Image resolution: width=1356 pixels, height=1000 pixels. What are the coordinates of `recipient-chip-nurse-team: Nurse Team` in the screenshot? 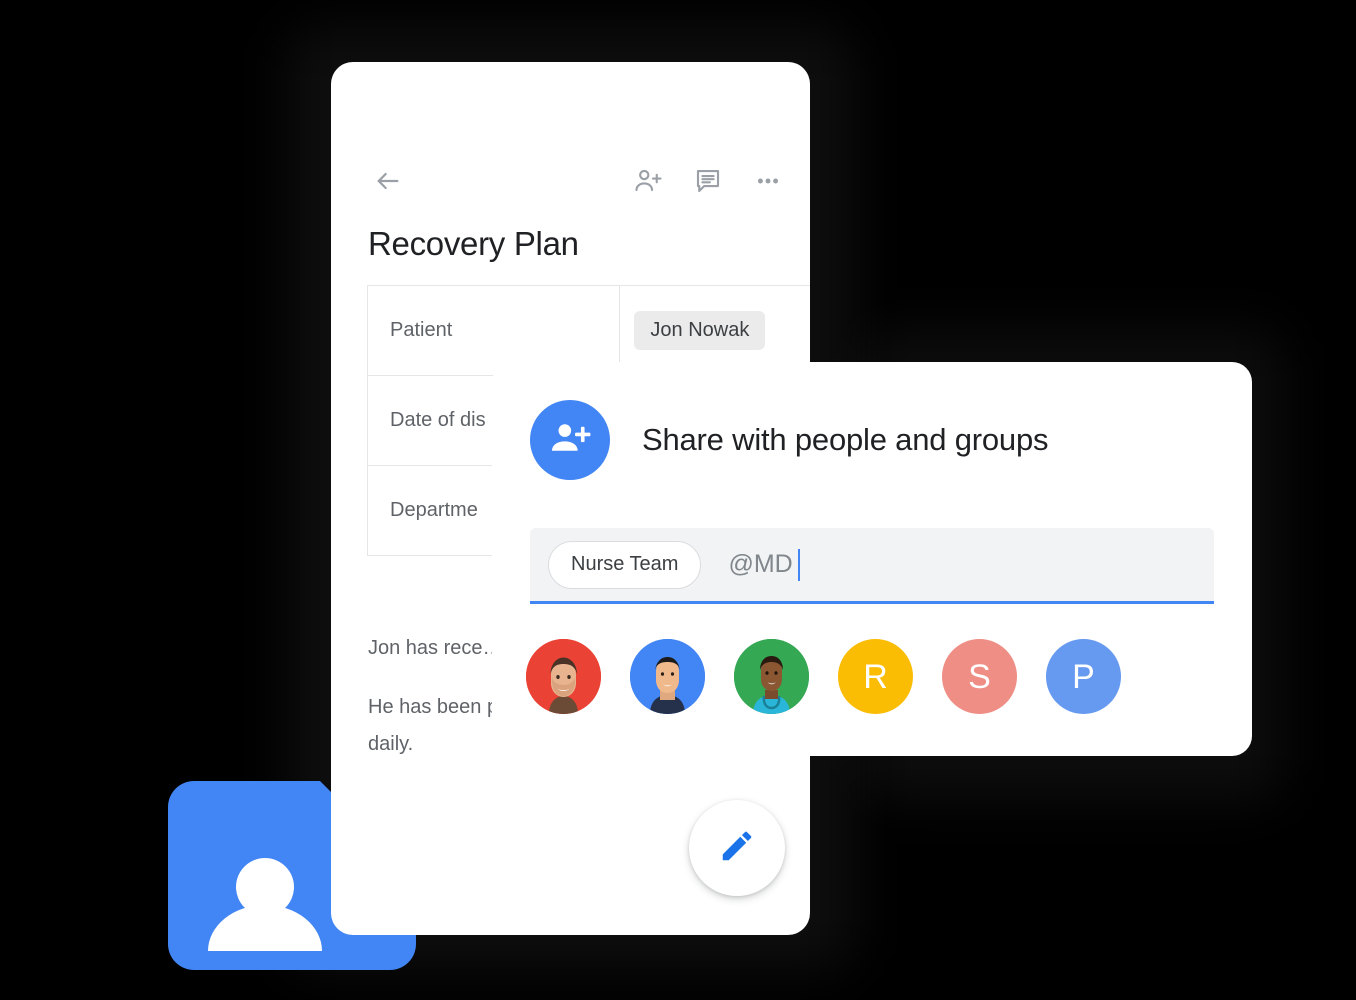 It's located at (625, 564).